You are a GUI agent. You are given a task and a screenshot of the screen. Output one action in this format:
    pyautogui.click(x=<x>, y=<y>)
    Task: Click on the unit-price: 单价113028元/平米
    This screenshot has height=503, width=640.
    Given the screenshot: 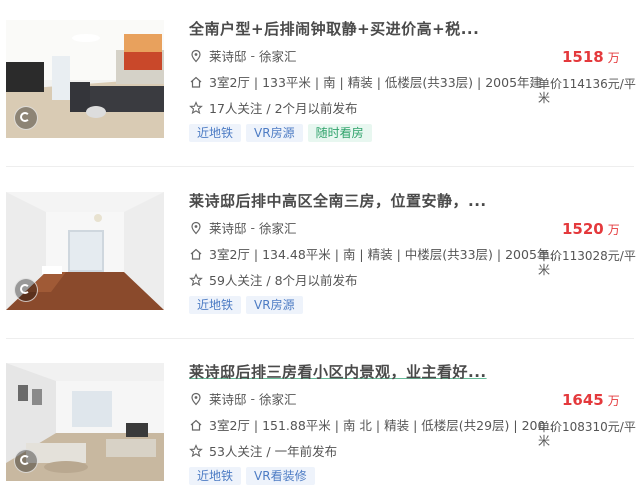 What is the action you would take?
    pyautogui.click(x=587, y=263)
    